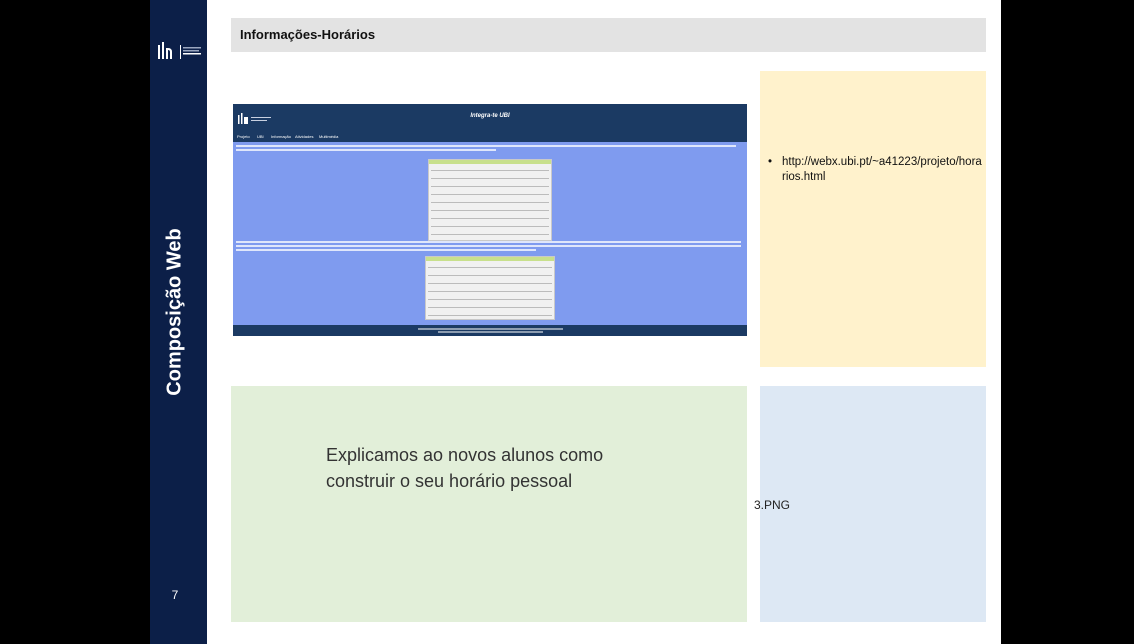 Image resolution: width=1134 pixels, height=644 pixels. What do you see at coordinates (304, 136) in the screenshot?
I see `screenshot-nav-item: Atividades` at bounding box center [304, 136].